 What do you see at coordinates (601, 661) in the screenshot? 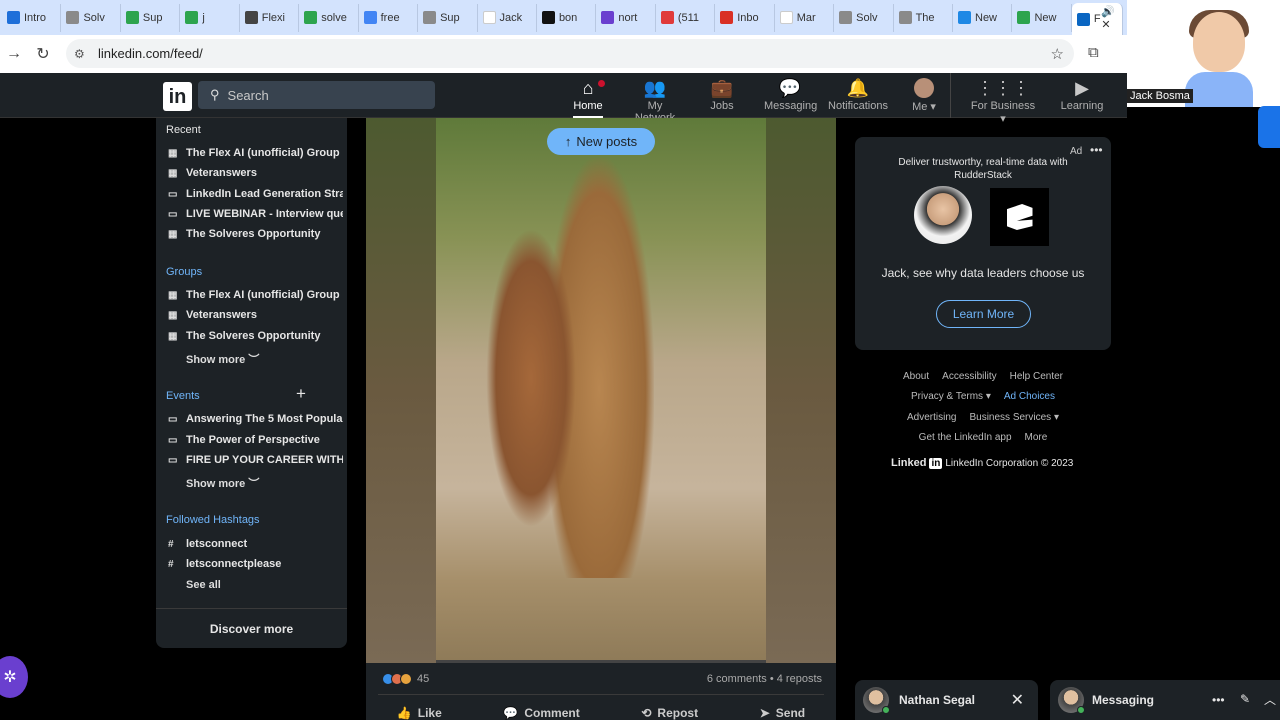
I see `video-progress-bar` at bounding box center [601, 661].